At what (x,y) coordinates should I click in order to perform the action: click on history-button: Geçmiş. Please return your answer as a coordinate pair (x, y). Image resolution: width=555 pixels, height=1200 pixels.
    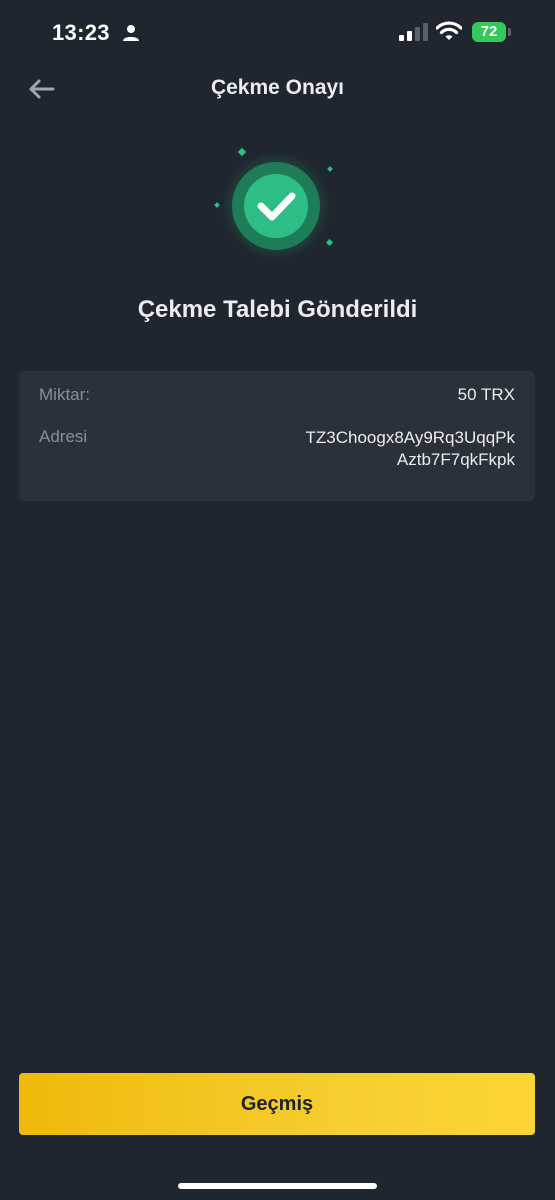
    Looking at the image, I should click on (277, 1104).